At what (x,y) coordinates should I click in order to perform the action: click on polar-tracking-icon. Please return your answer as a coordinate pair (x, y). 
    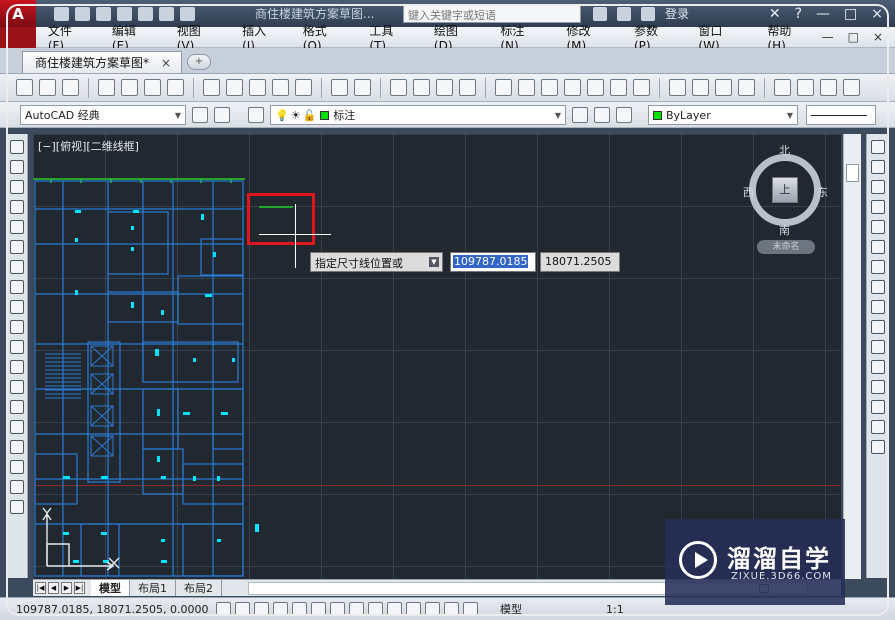
    Looking at the image, I should click on (299, 609).